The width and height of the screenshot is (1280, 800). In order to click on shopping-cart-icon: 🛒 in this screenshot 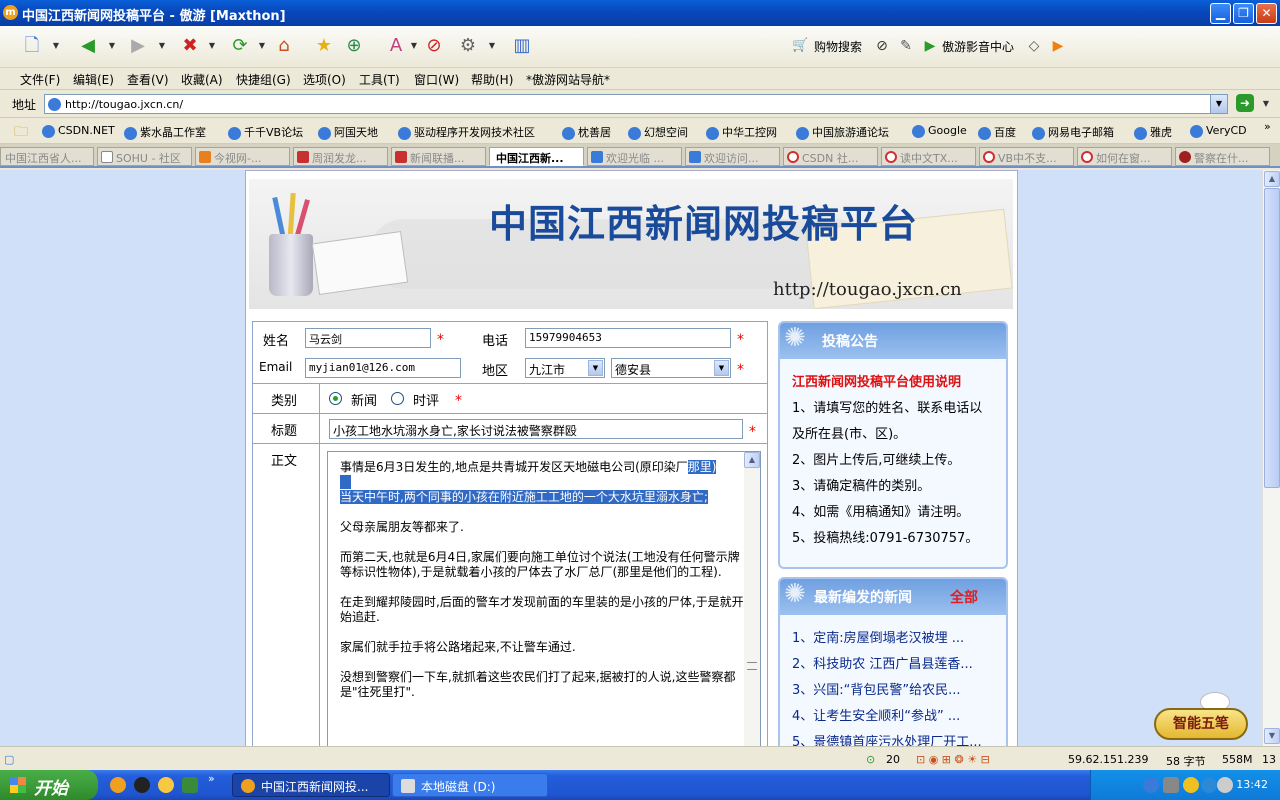, I will do `click(800, 46)`.